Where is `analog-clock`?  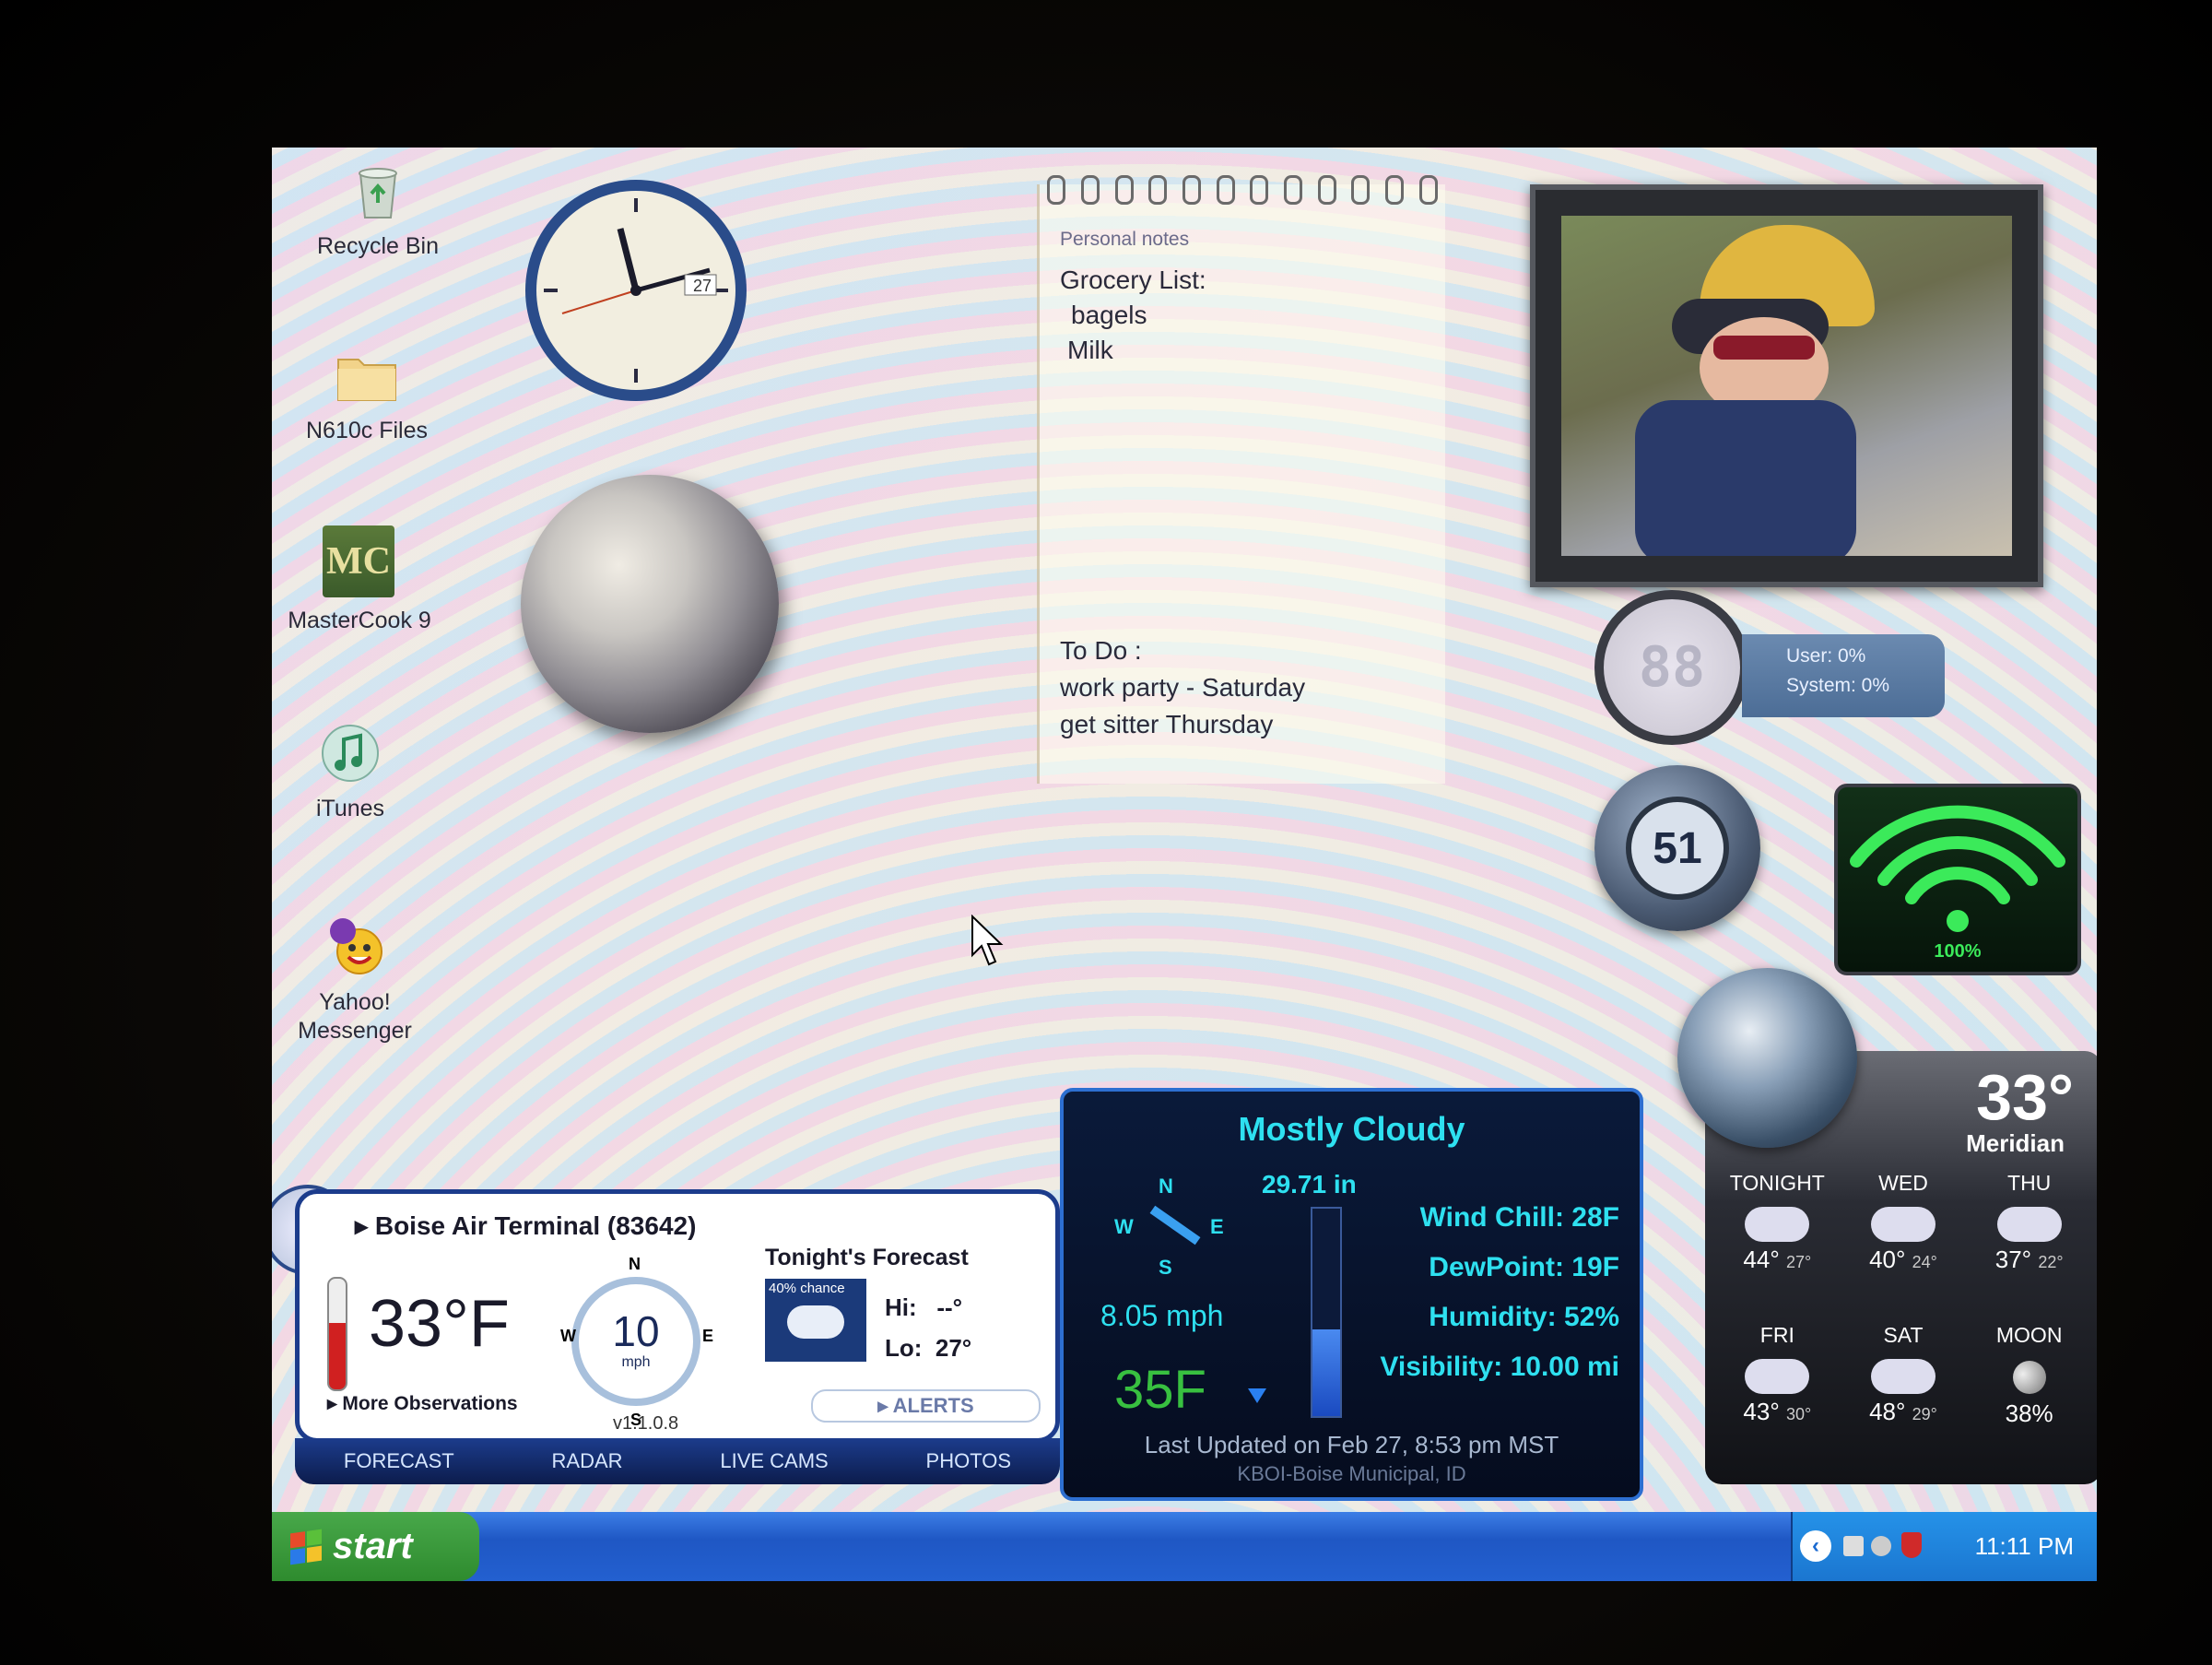
analog-clock is located at coordinates (636, 290).